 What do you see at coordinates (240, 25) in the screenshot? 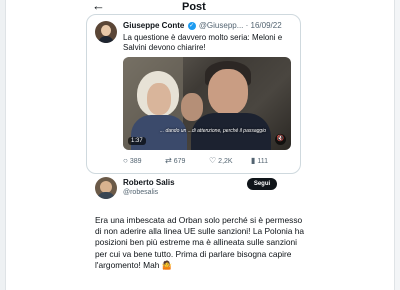
I see `quoted-handle-date: @Giusepp... · 16/09/22` at bounding box center [240, 25].